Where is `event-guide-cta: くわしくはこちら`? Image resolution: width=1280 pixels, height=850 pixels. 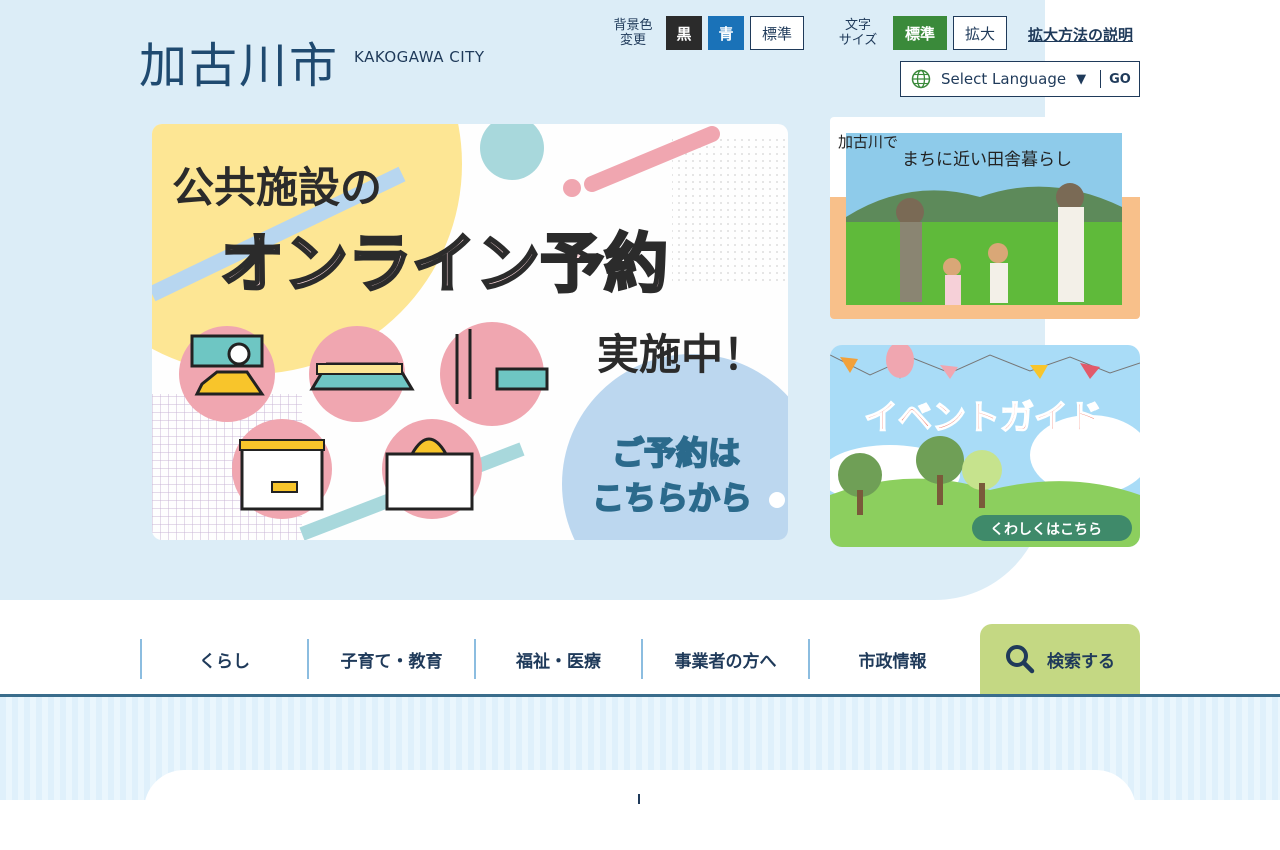 event-guide-cta: くわしくはこちら is located at coordinates (1046, 530).